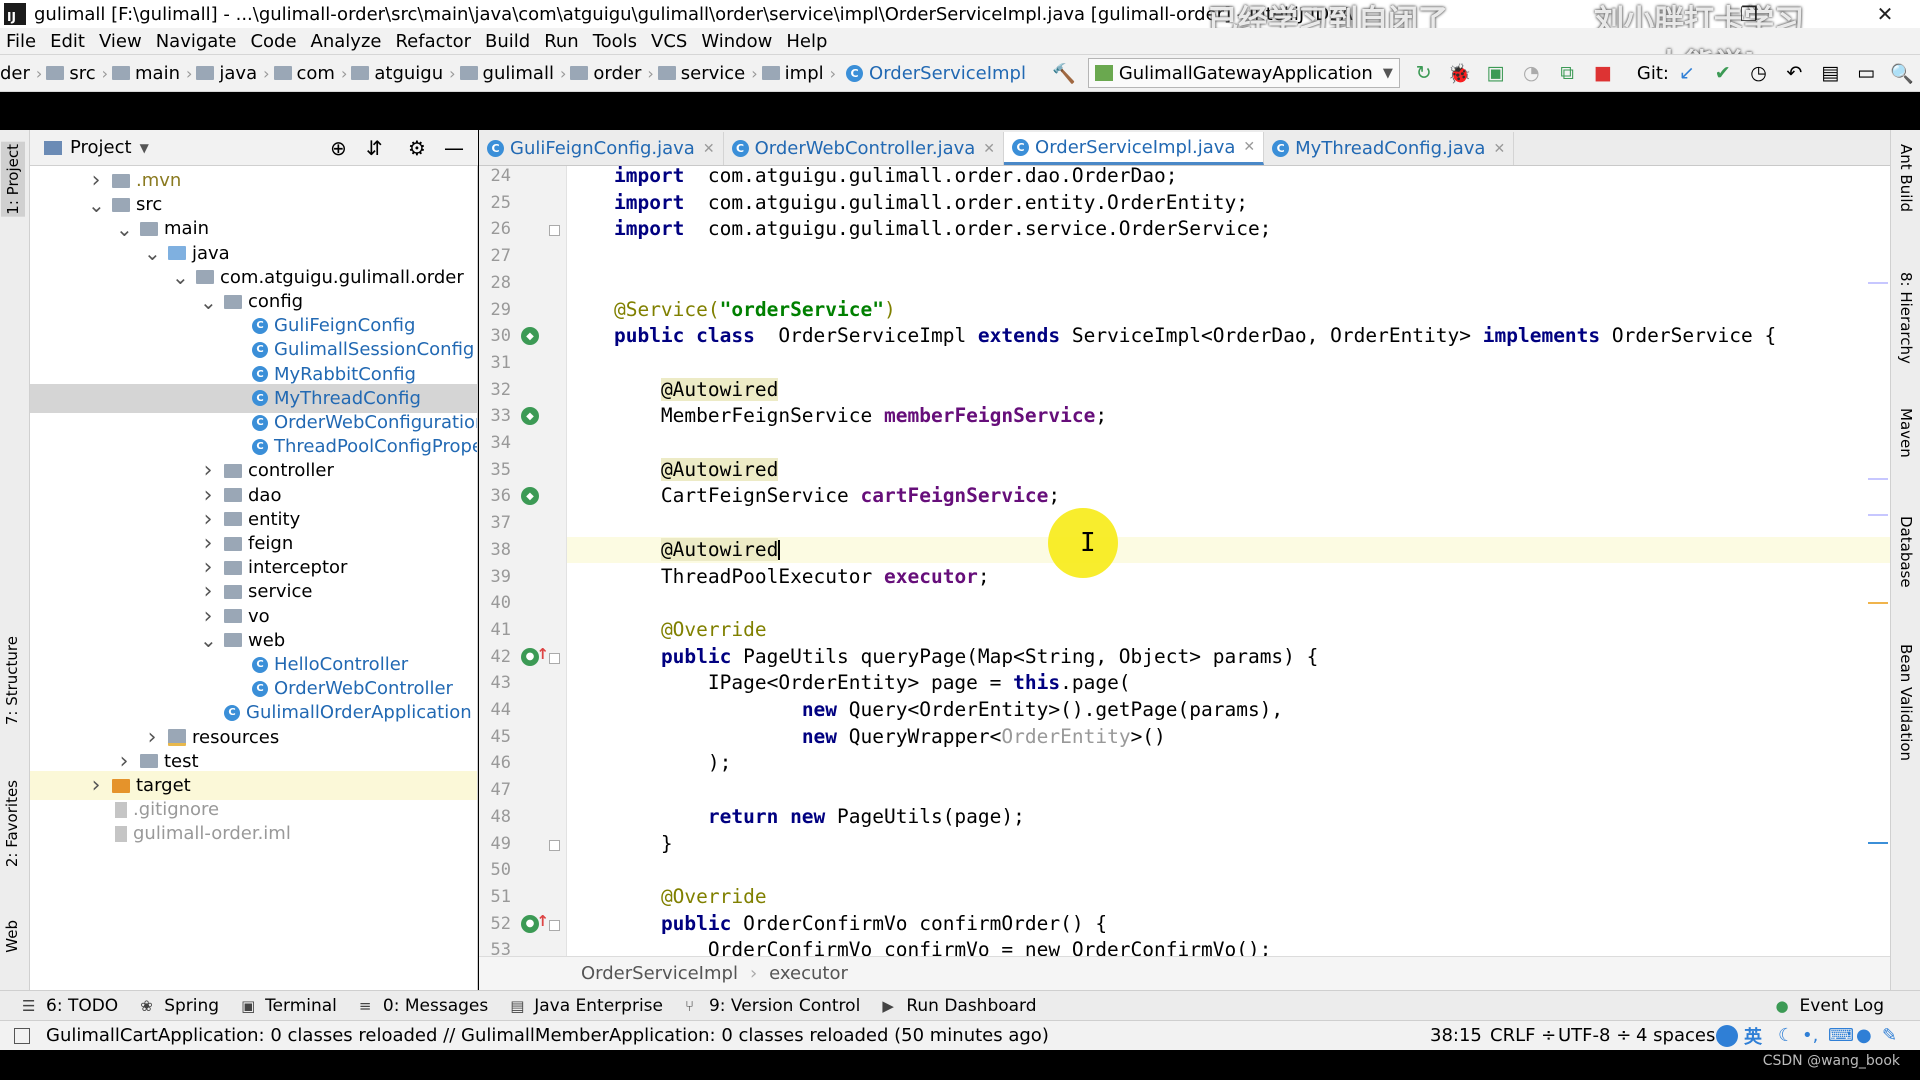  Describe the element at coordinates (586, 1006) in the screenshot. I see `tool-window-button: ▤ Java Enterprise` at that location.